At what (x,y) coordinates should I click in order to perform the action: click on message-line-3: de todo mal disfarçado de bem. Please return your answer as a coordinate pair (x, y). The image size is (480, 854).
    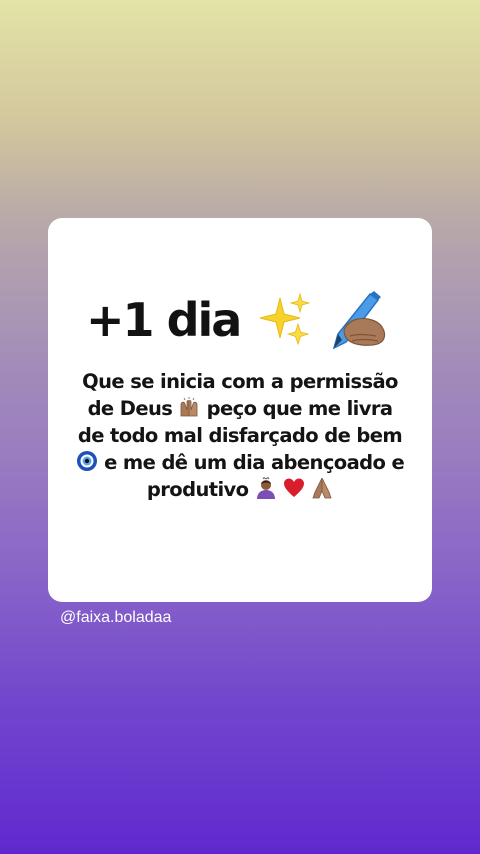
    Looking at the image, I should click on (240, 435).